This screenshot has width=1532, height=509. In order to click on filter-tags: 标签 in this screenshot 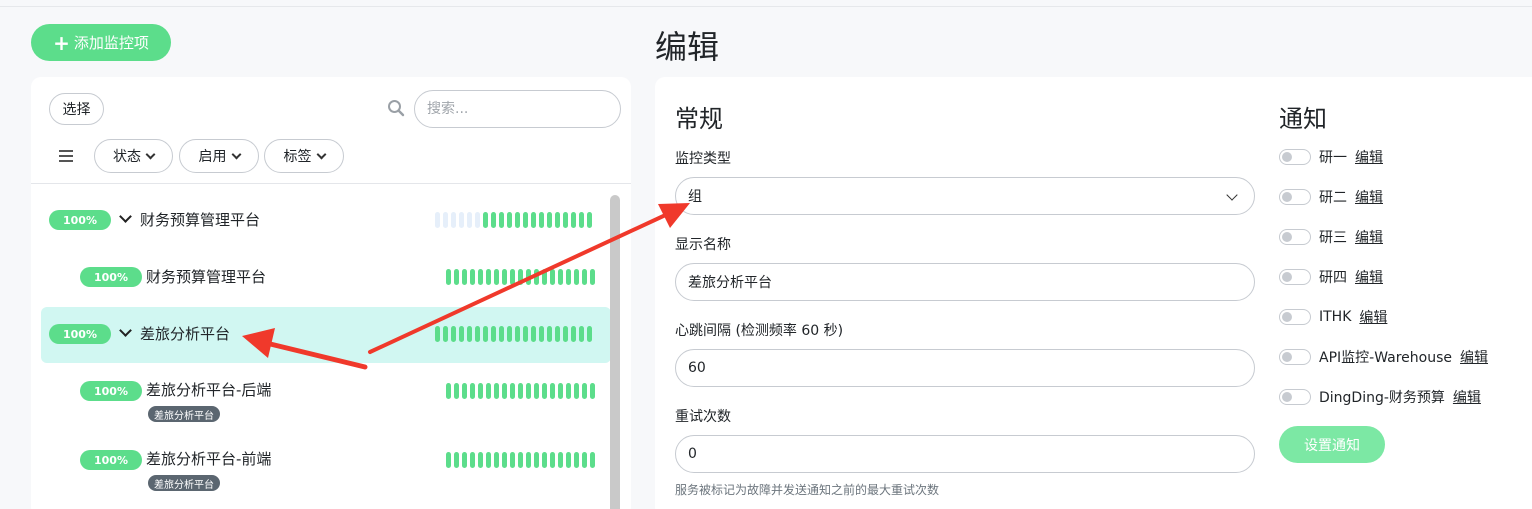, I will do `click(304, 156)`.